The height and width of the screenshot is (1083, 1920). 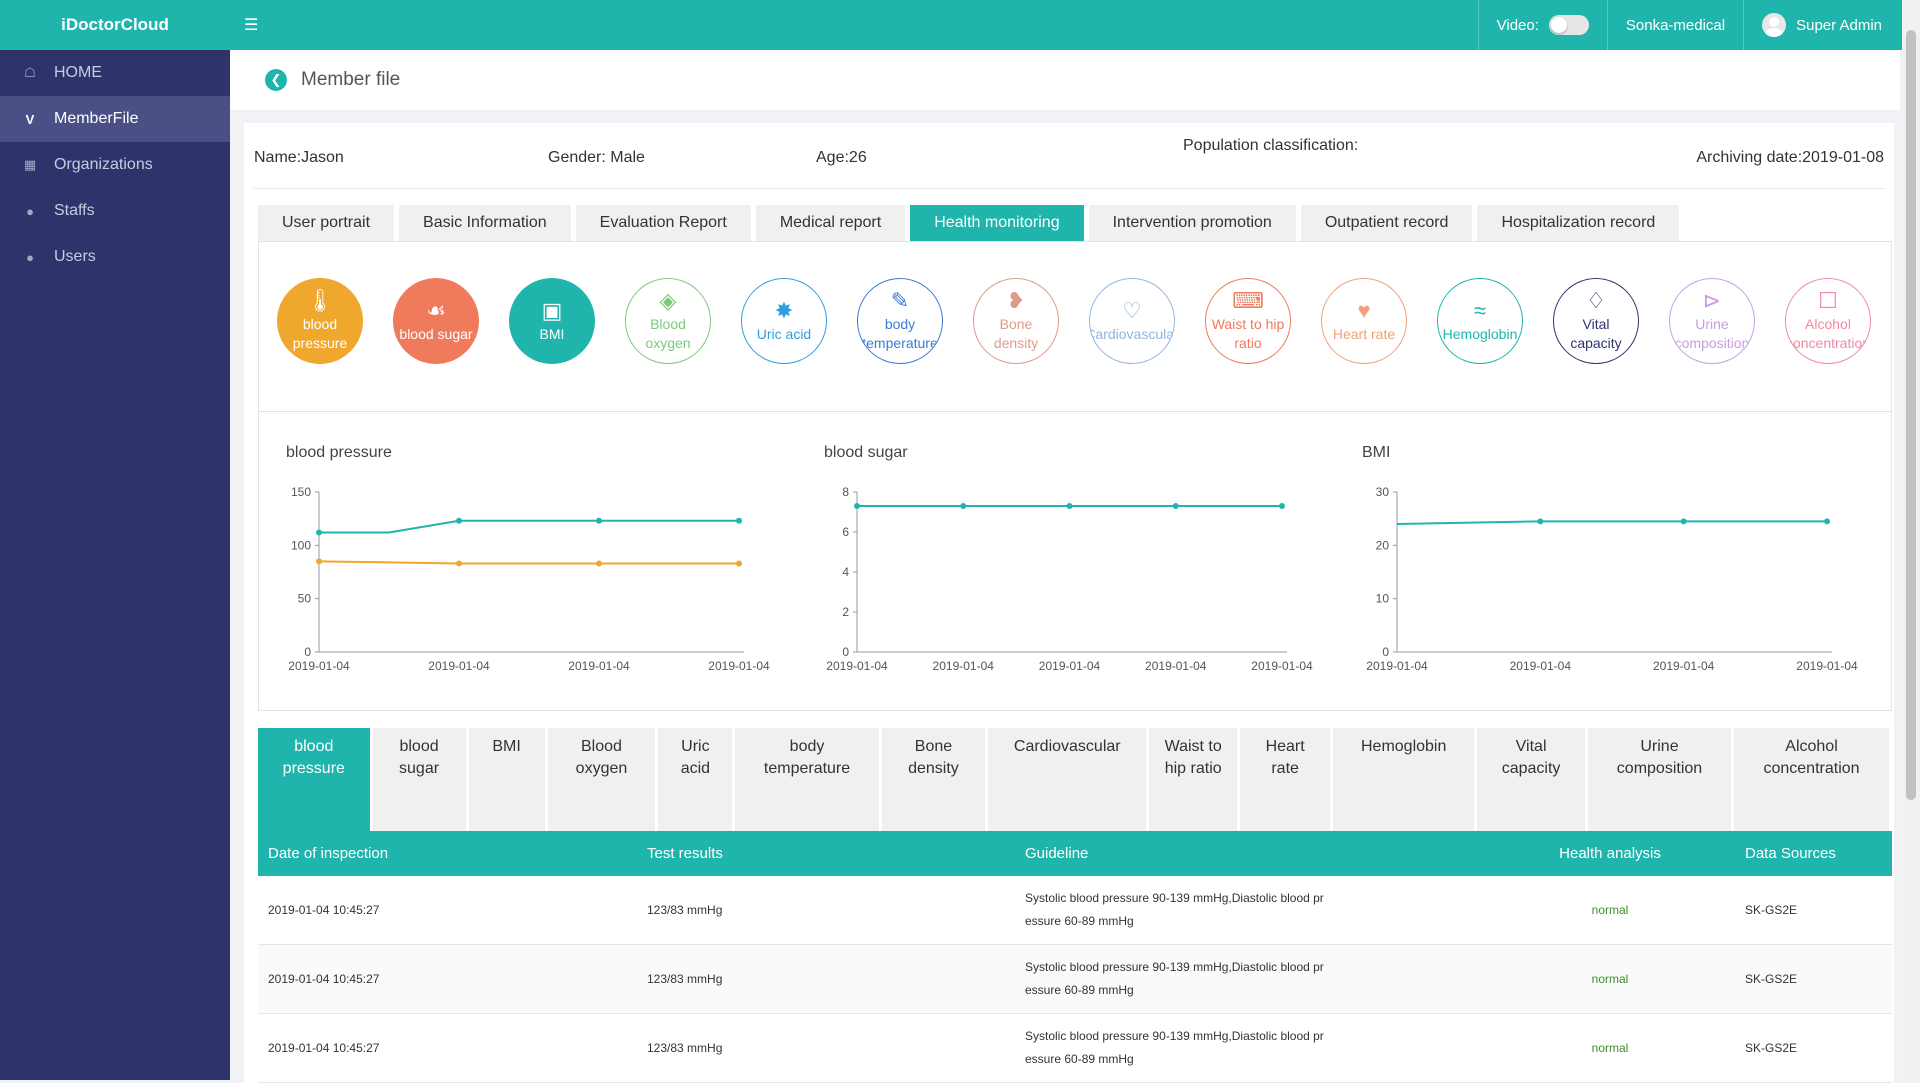 What do you see at coordinates (1193, 779) in the screenshot?
I see `subtab-waist-to-hip-ratio: Waist to hip ratio` at bounding box center [1193, 779].